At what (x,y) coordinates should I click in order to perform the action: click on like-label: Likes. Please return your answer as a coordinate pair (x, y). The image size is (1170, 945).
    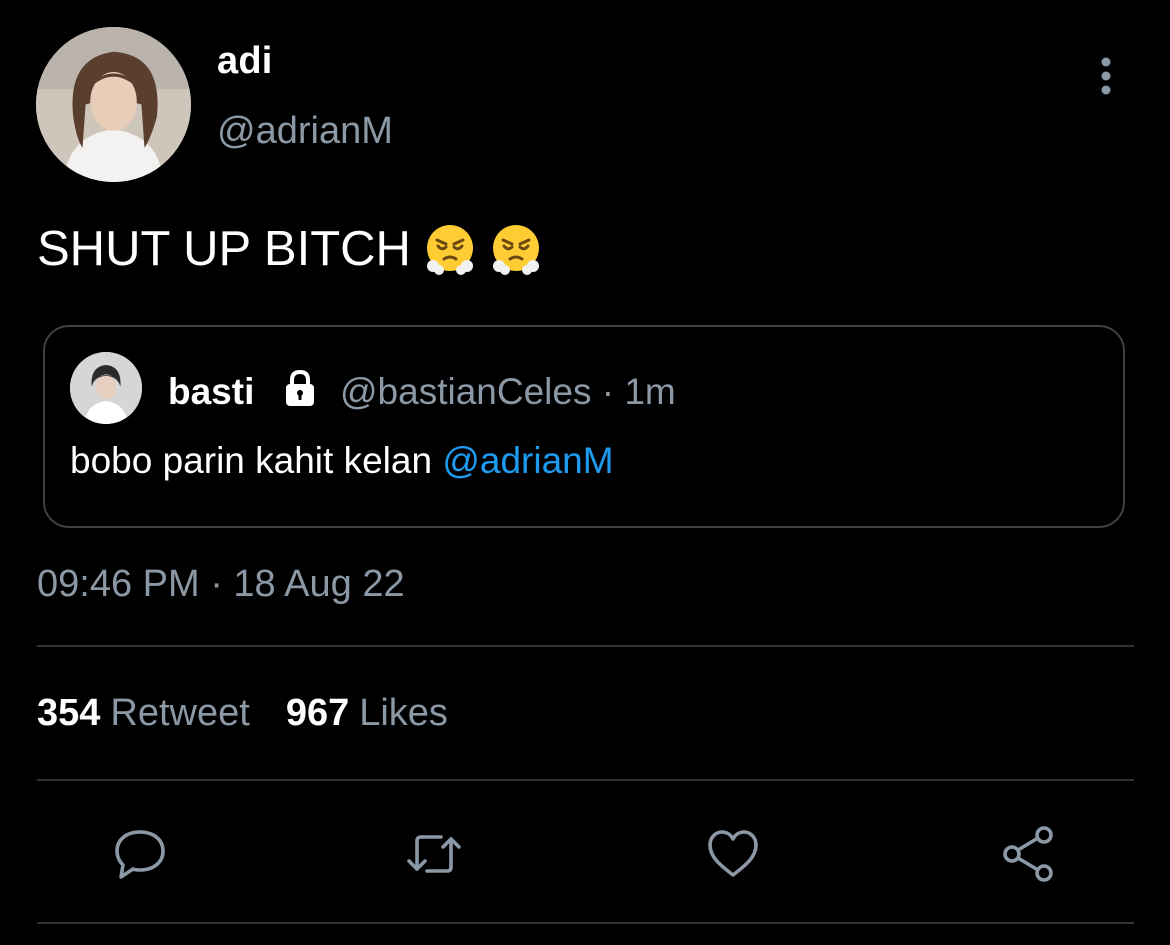
    Looking at the image, I should click on (403, 713).